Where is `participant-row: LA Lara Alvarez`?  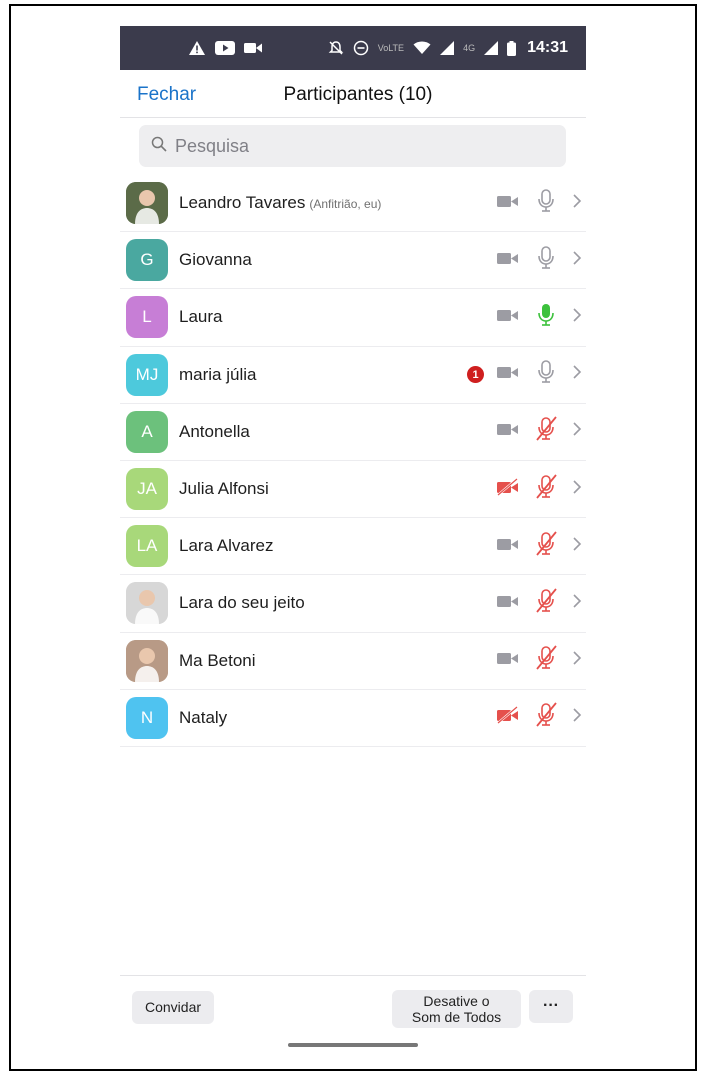
participant-row: LA Lara Alvarez is located at coordinates (353, 547).